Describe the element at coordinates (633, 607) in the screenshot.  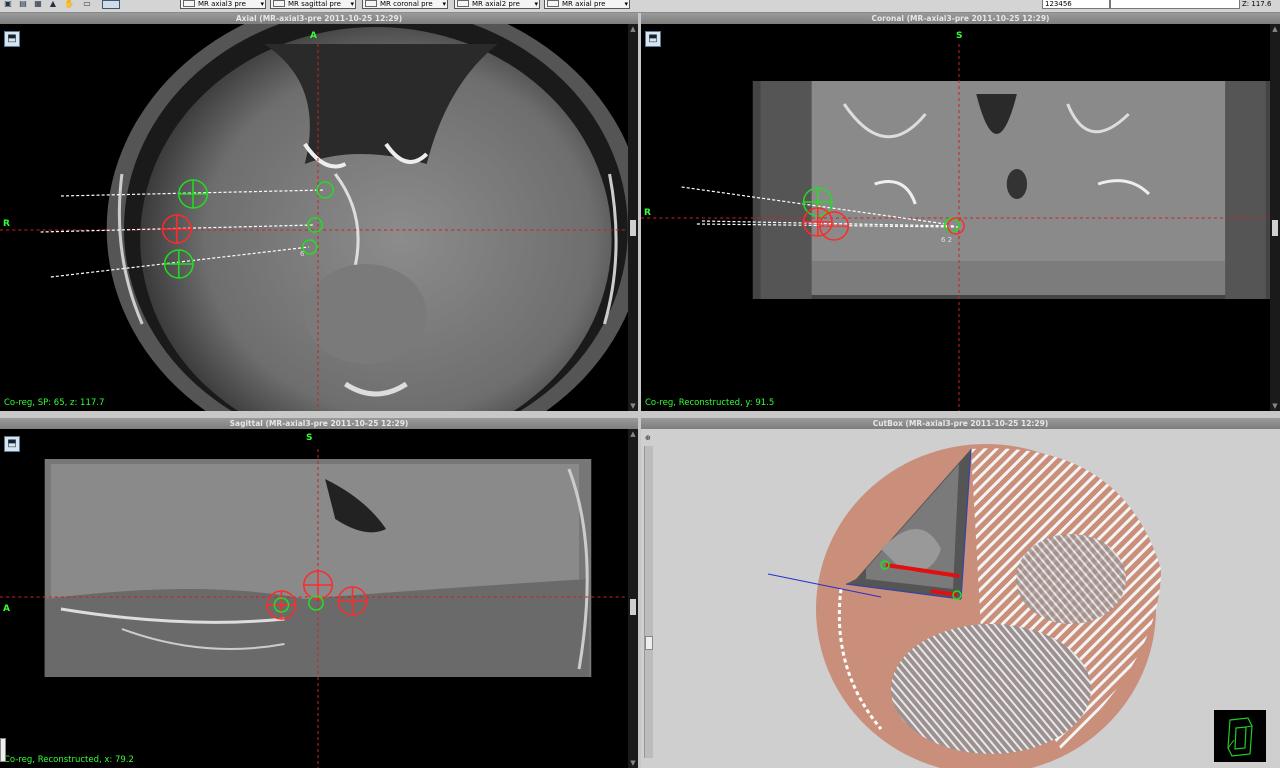
I see `sagittal-scroll-thumb` at that location.